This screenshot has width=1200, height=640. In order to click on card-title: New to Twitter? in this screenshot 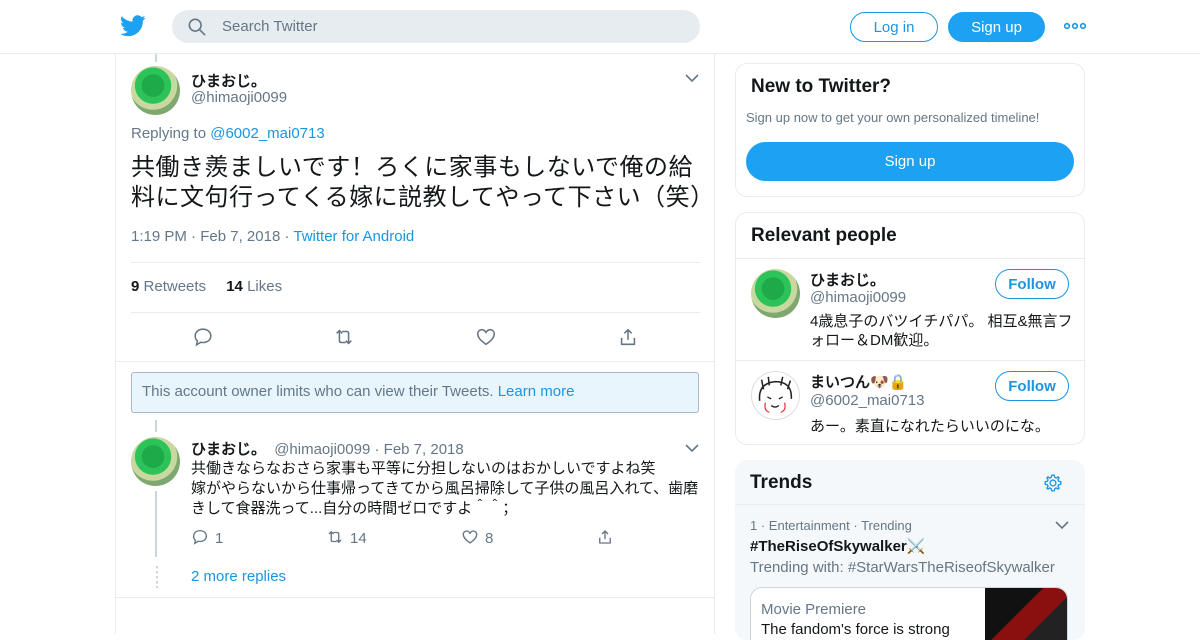, I will do `click(821, 86)`.